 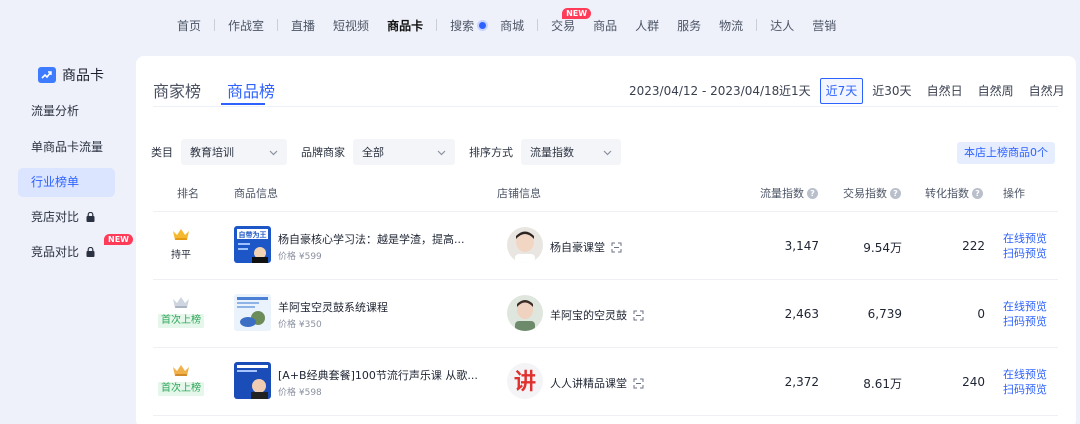 What do you see at coordinates (945, 91) in the screenshot?
I see `period-natural-day: 自然日` at bounding box center [945, 91].